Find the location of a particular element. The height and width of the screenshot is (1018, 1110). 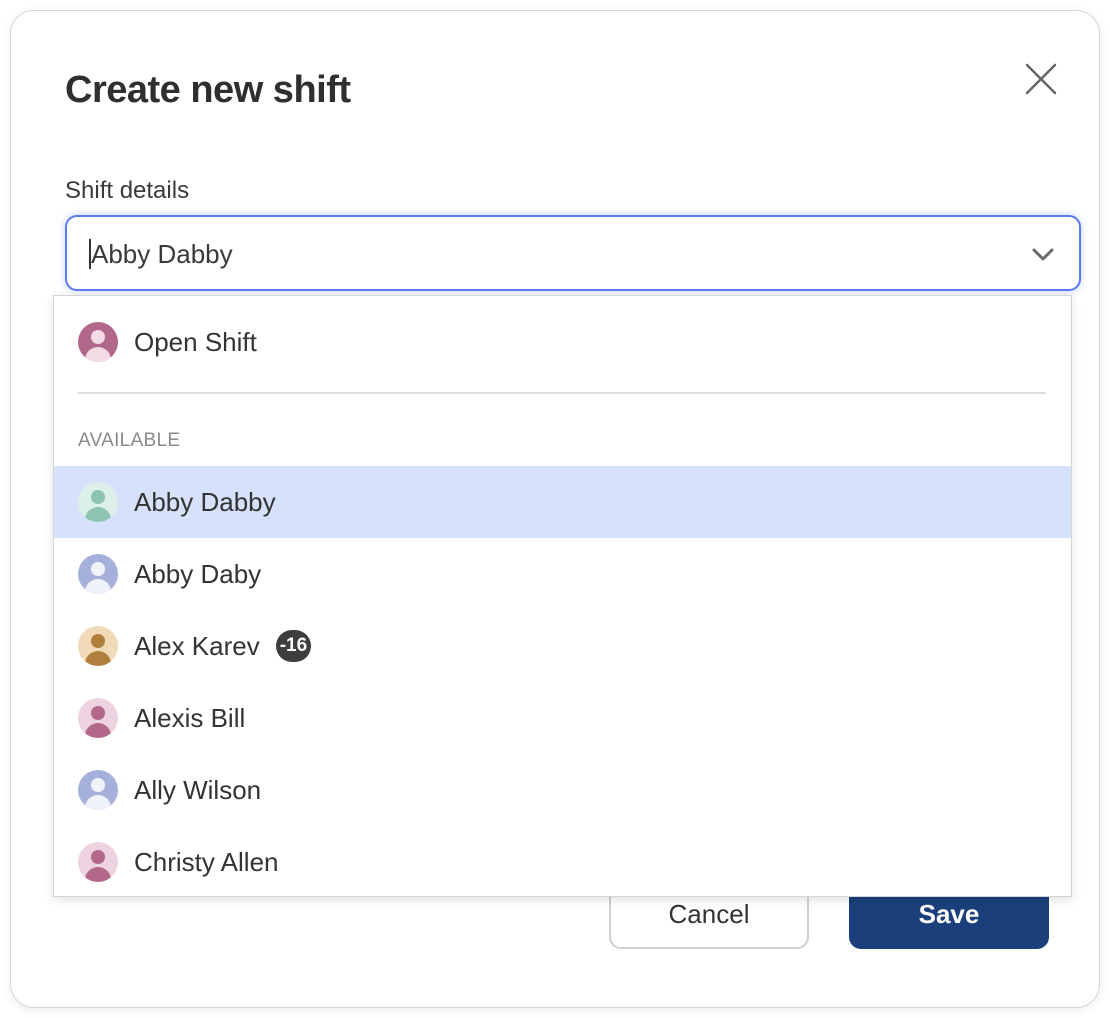

employee-select: Abby Dabby is located at coordinates (573, 253).